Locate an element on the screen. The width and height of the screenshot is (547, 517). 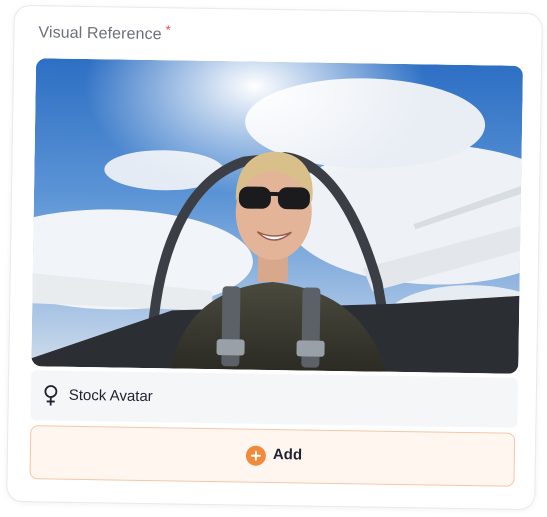
add-button: Add is located at coordinates (272, 456).